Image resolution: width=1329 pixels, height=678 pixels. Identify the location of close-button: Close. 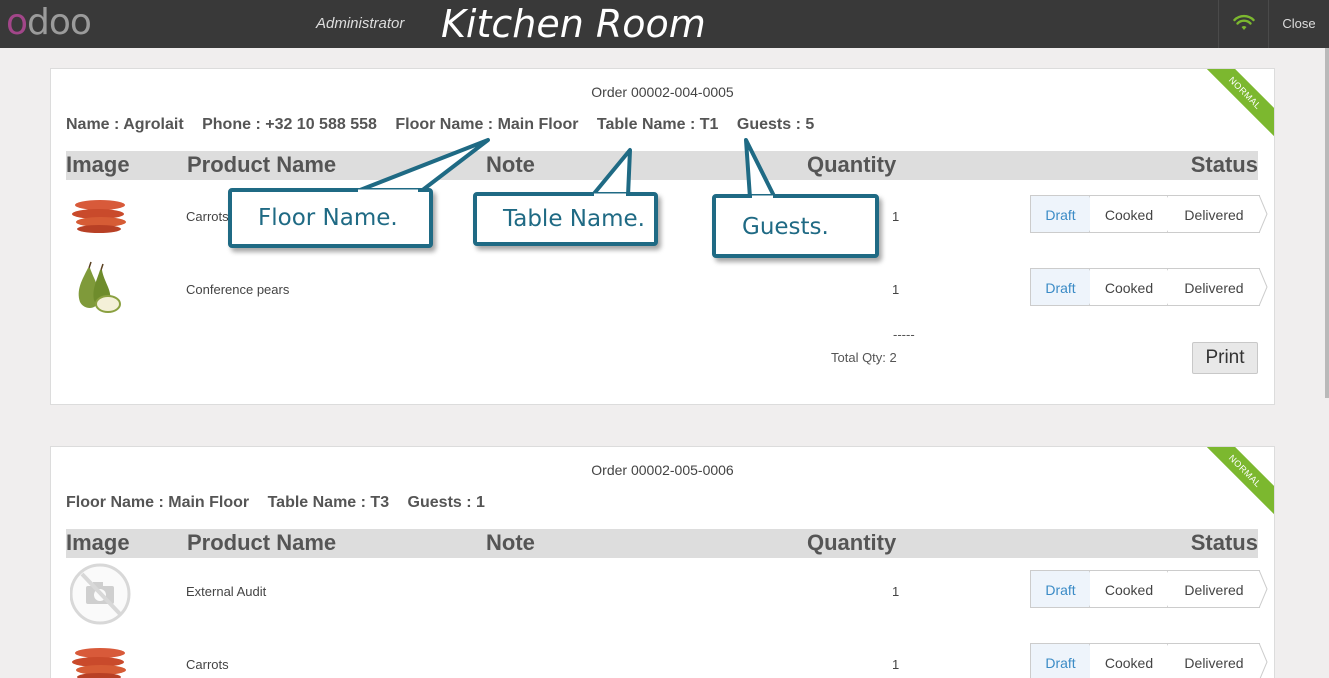
(1298, 24).